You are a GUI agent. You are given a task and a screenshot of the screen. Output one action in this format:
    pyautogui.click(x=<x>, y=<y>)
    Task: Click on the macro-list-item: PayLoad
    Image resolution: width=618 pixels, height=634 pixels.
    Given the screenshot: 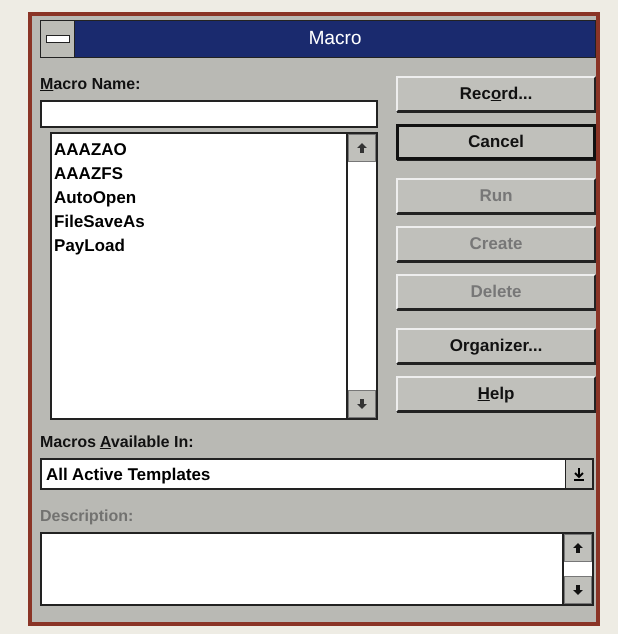 What is the action you would take?
    pyautogui.click(x=199, y=246)
    